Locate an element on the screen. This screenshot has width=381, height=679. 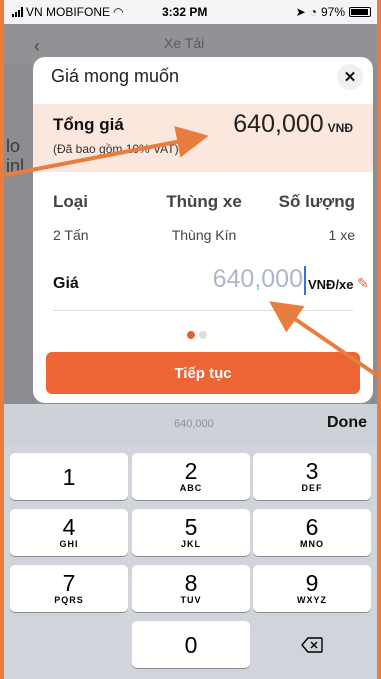
back-icon: ‹ is located at coordinates (37, 46).